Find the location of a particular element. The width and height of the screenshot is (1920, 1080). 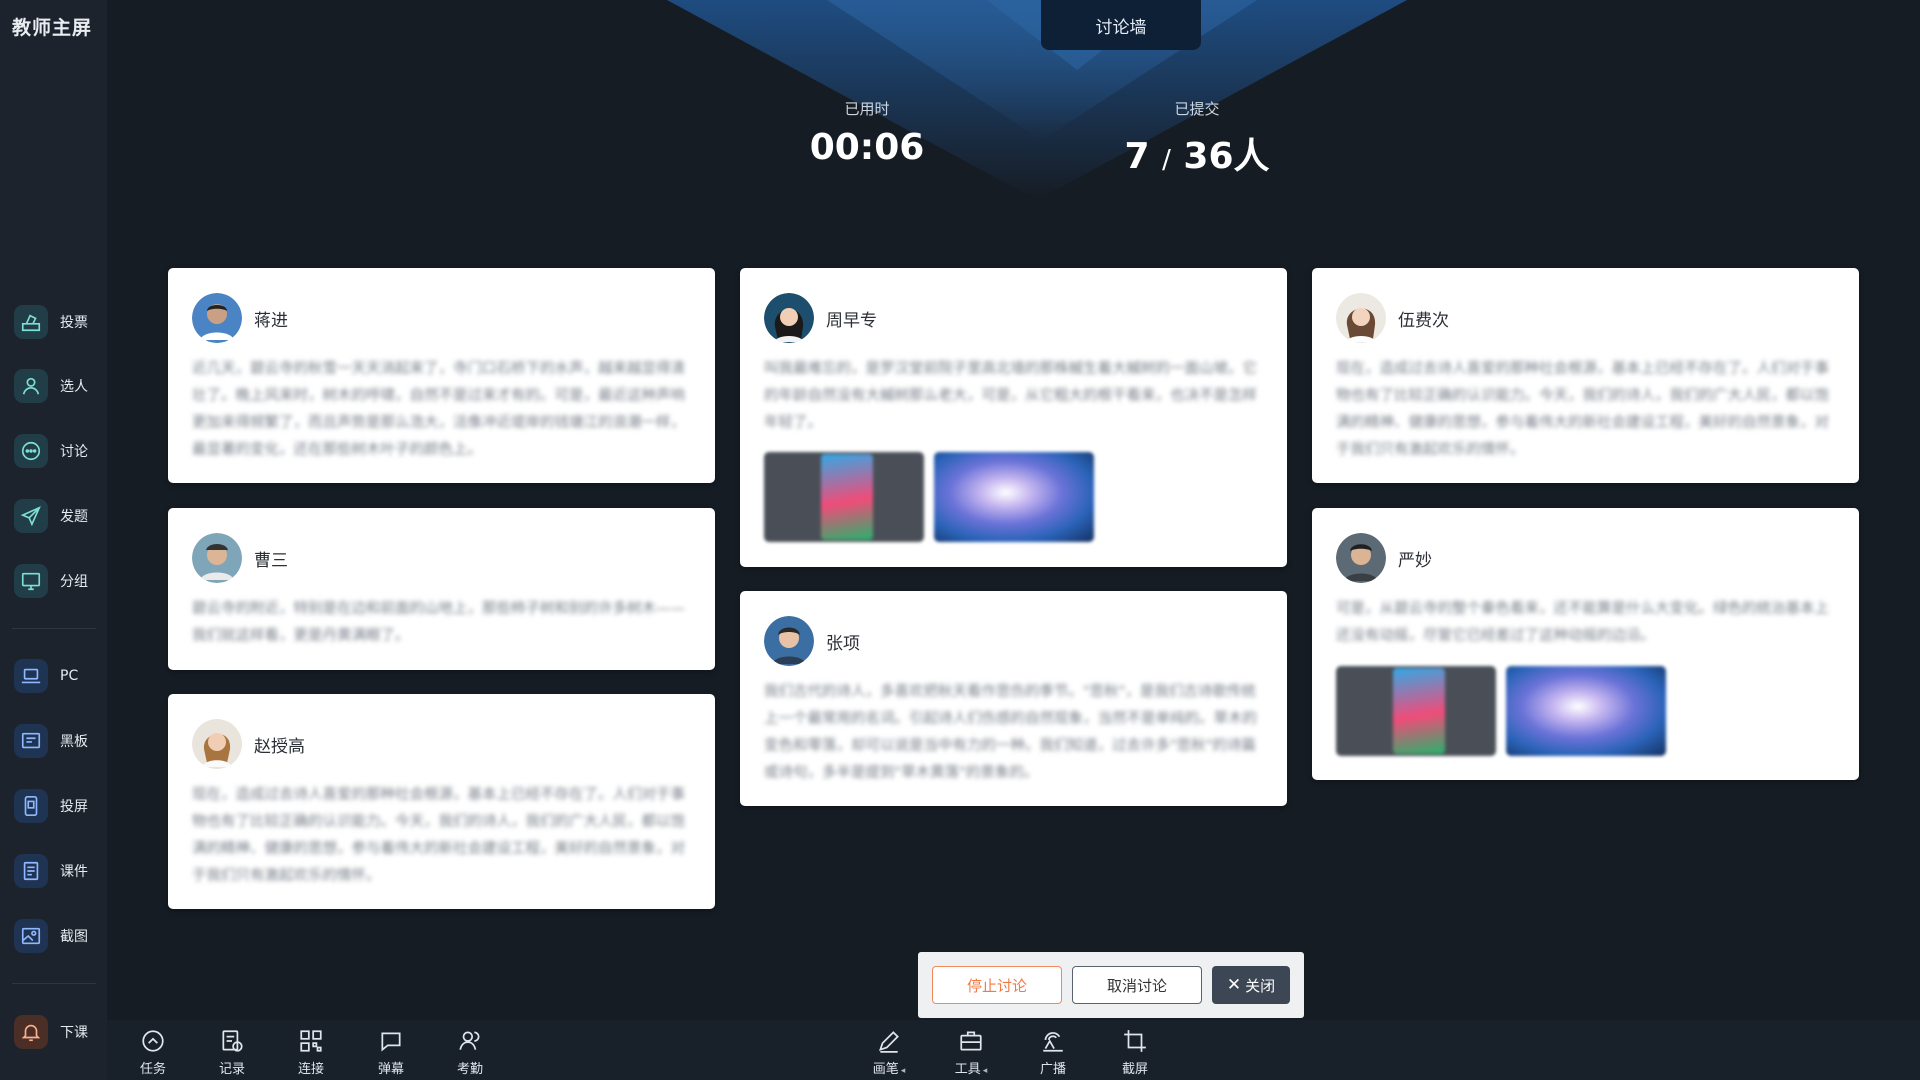

monitor-icon is located at coordinates (31, 581).